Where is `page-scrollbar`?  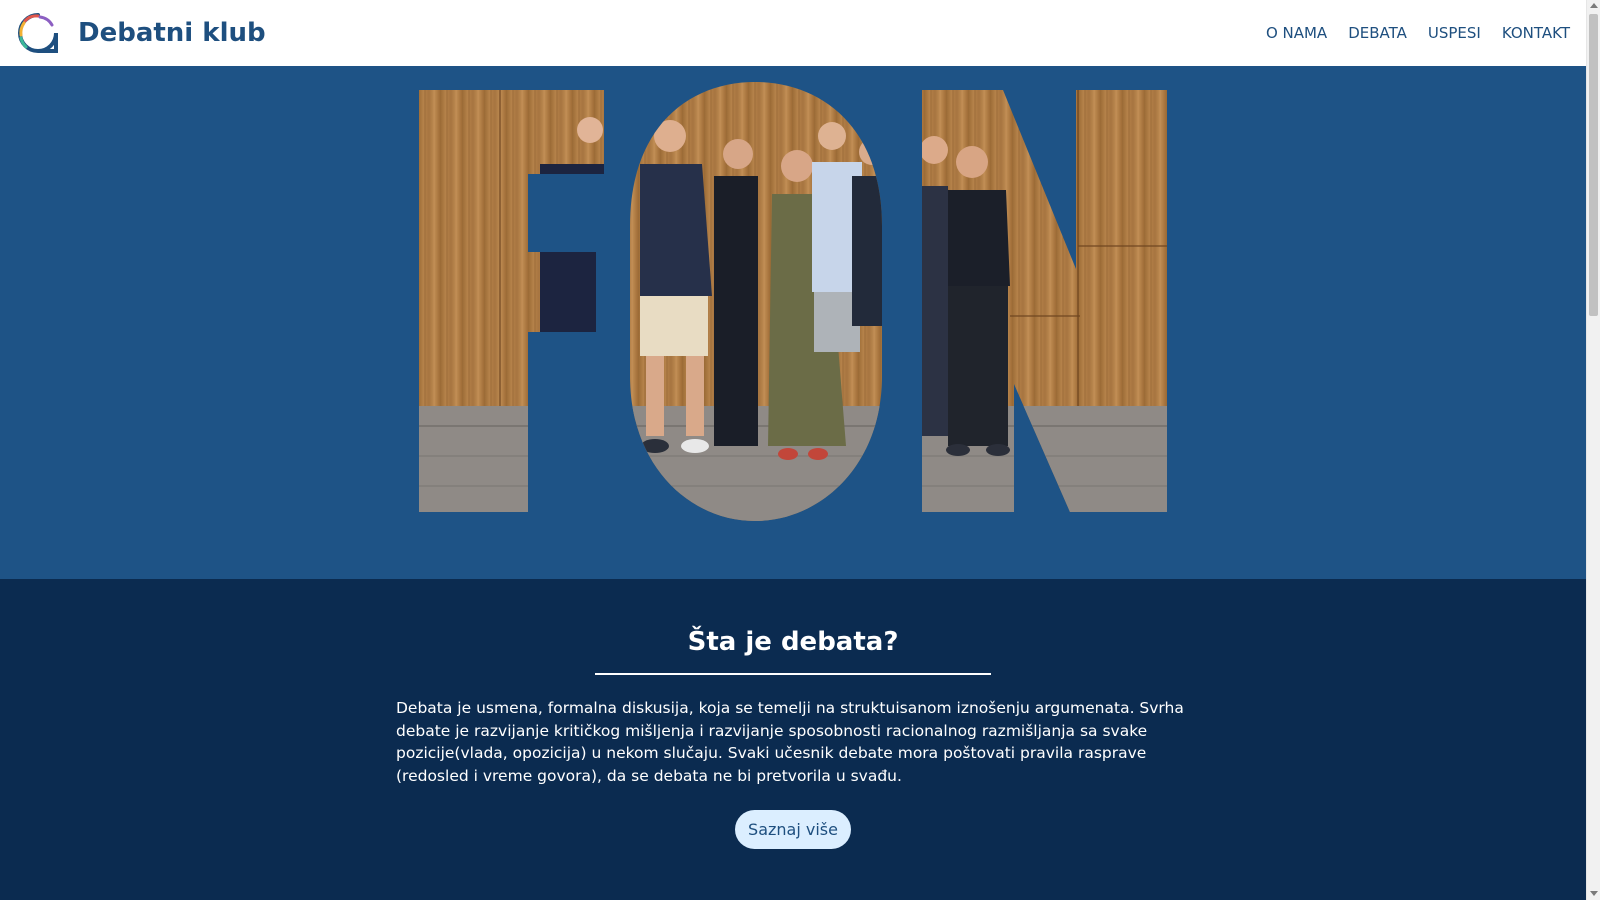 page-scrollbar is located at coordinates (1593, 450).